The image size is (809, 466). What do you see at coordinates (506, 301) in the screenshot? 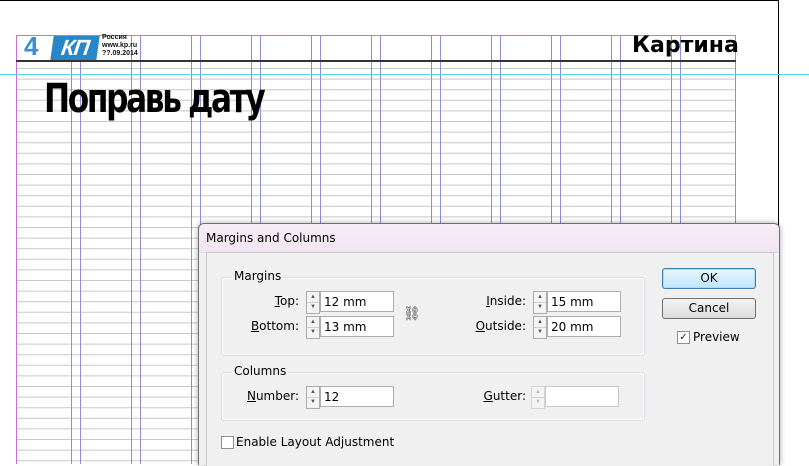
I see `inside-label: Inside:` at bounding box center [506, 301].